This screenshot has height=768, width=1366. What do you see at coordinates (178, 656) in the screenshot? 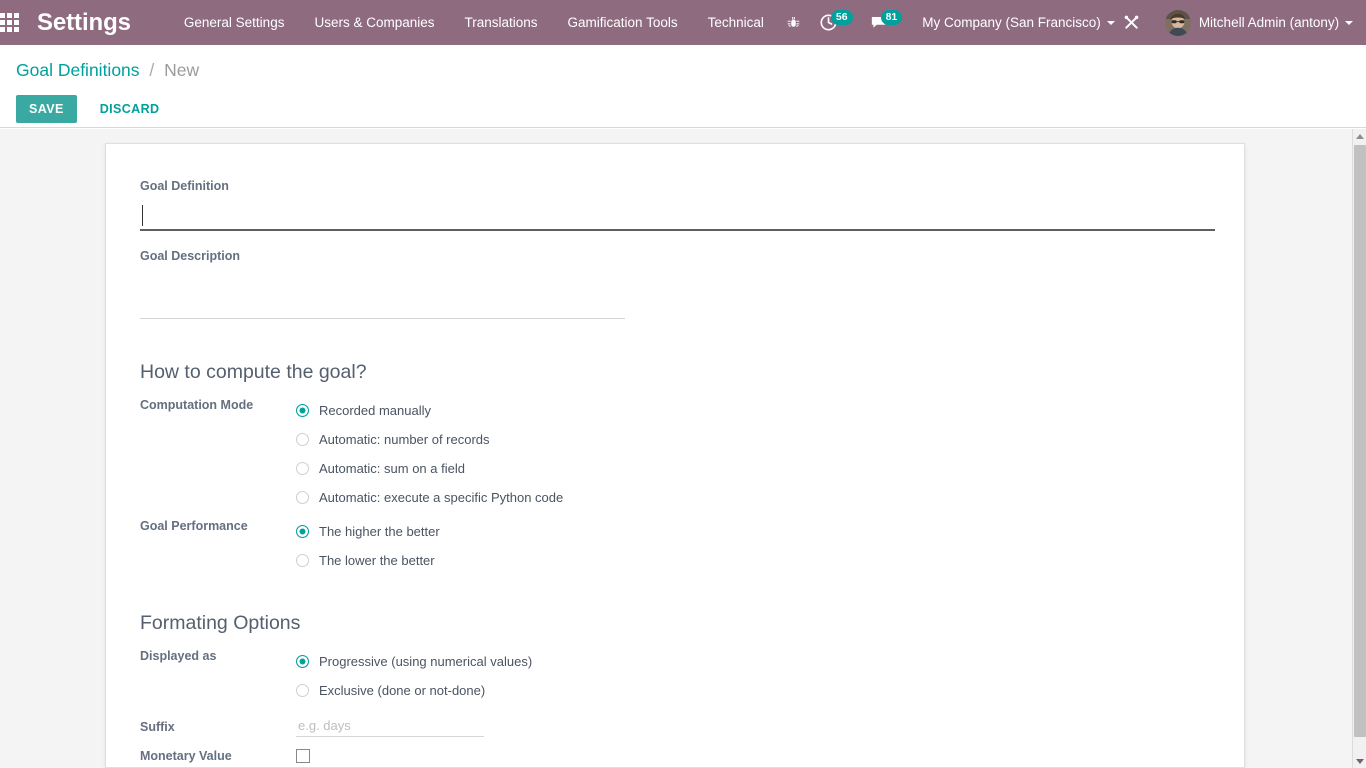
I see `displayed-as-label: Displayed as` at bounding box center [178, 656].